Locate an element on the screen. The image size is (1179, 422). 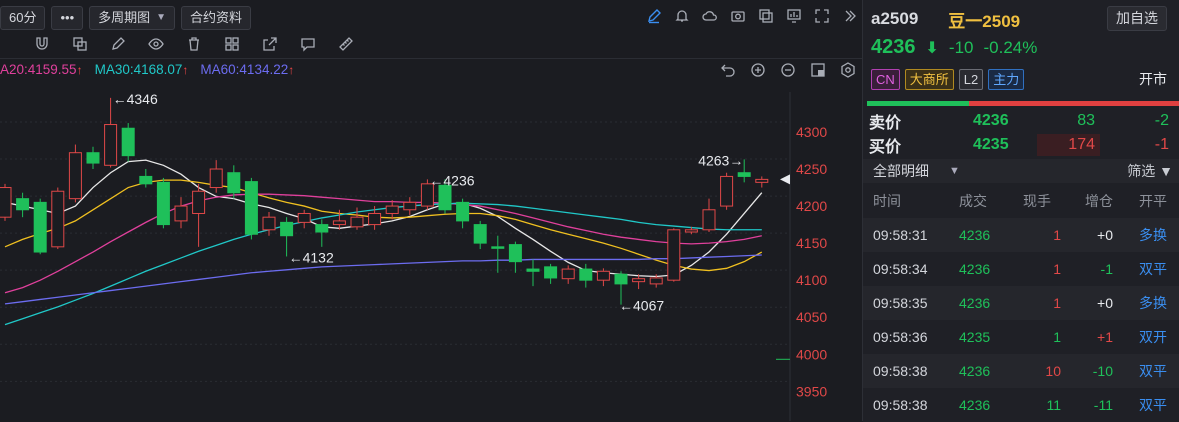
ask-row: 卖价 4236 83 -2 is located at coordinates (1021, 121).